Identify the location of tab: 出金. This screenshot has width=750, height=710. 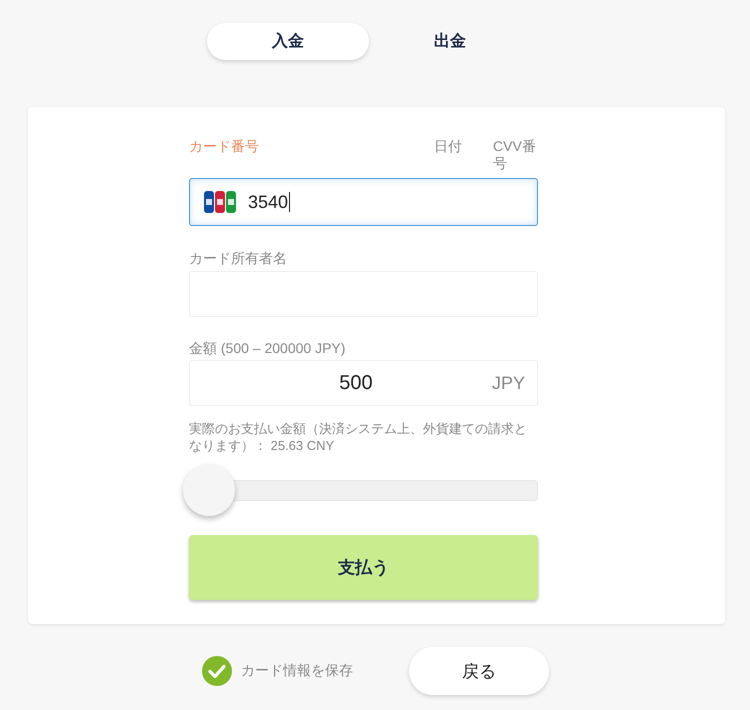
(450, 41).